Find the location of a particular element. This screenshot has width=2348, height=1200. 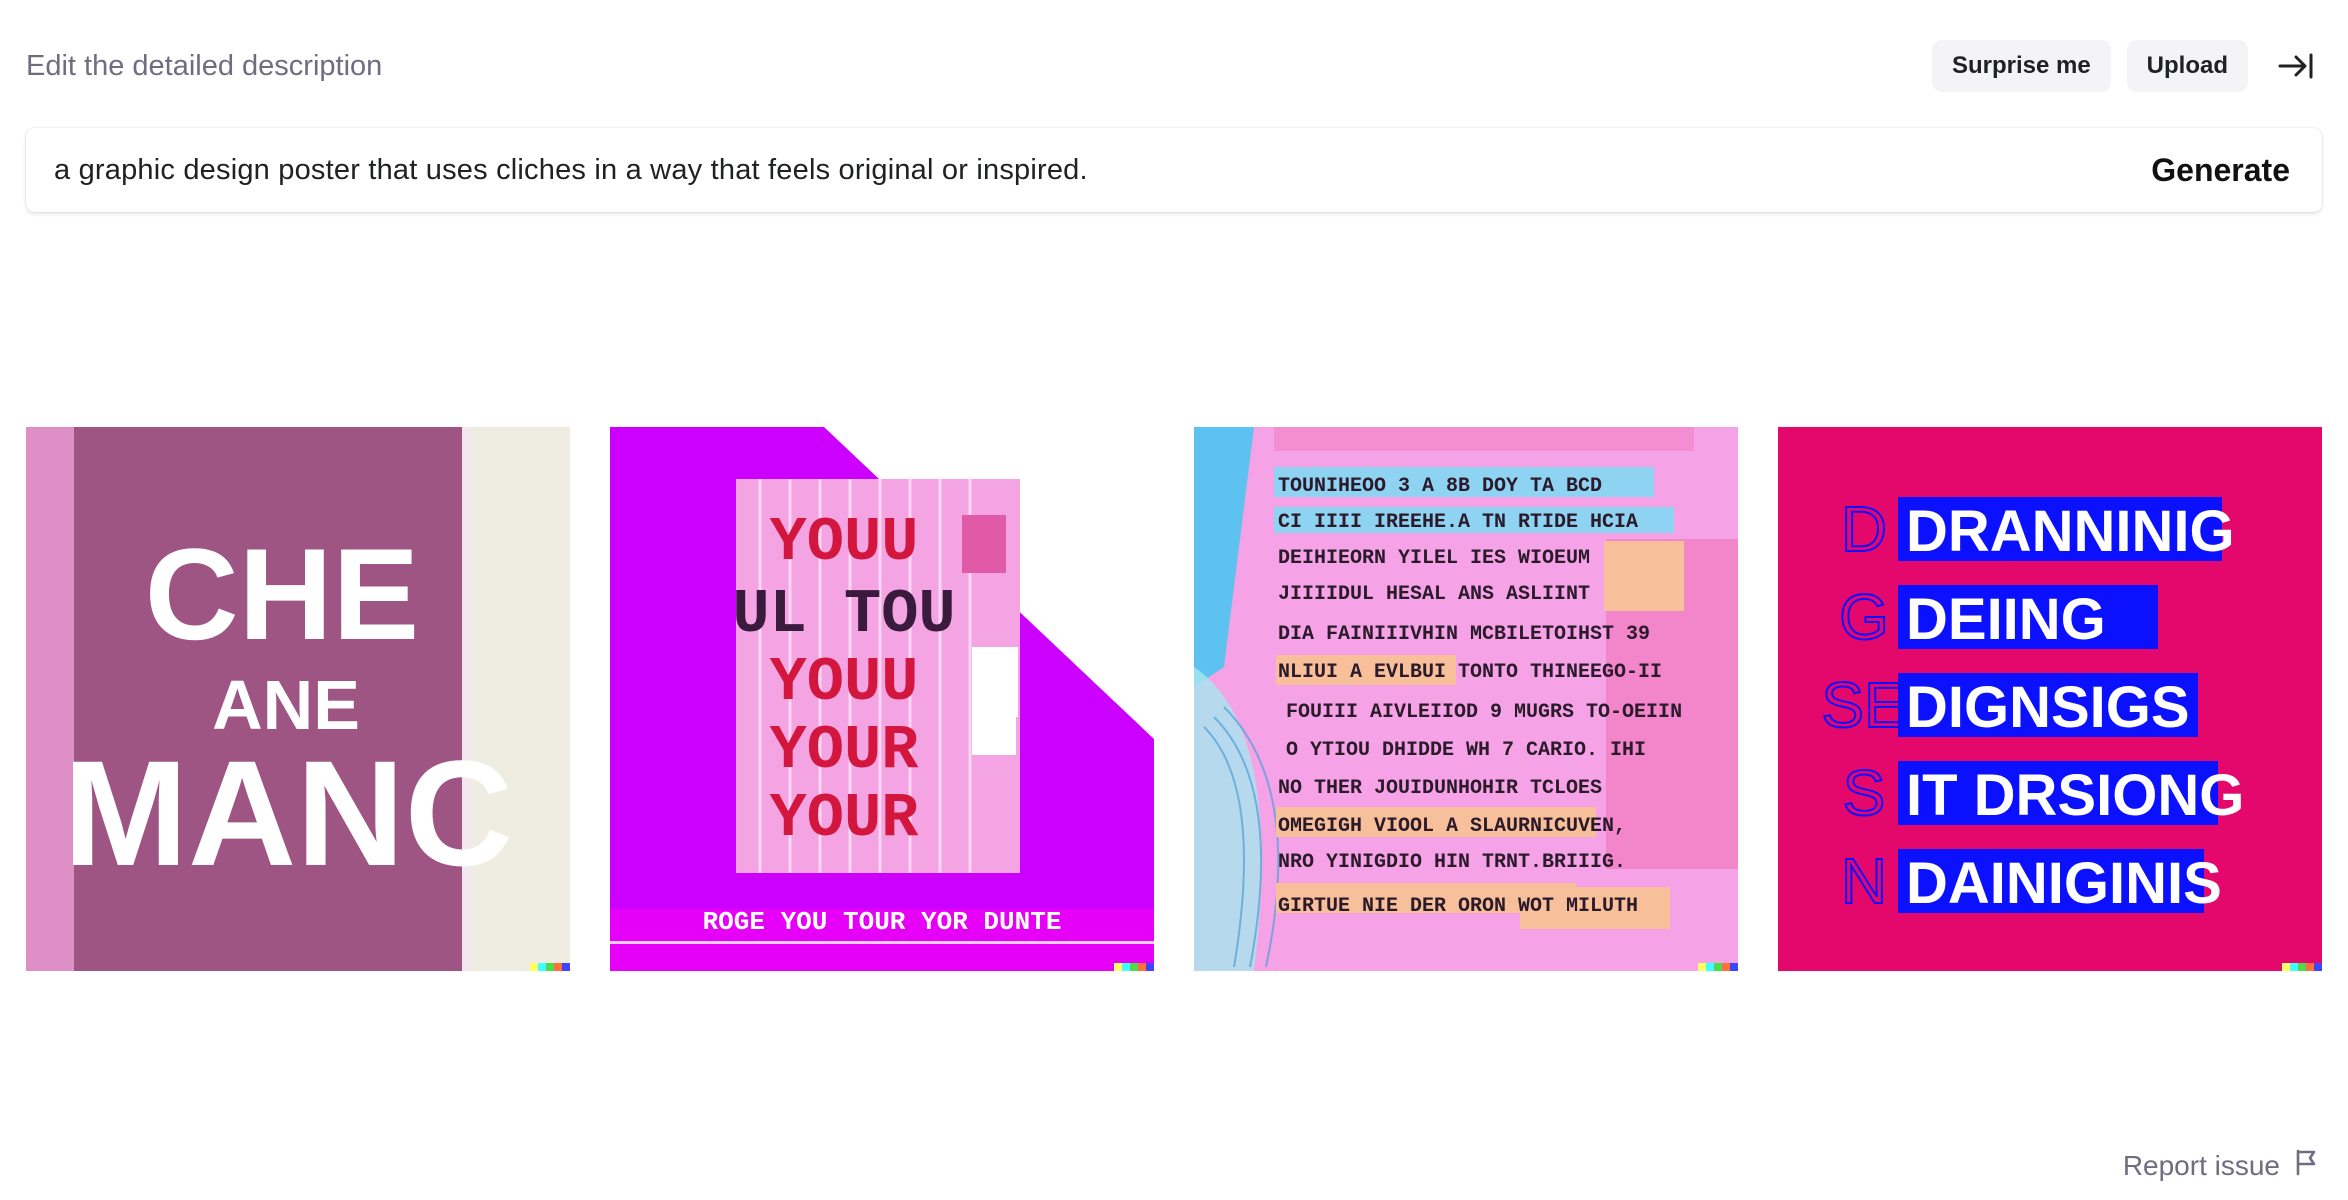

poster-2-caption: ROGE YOU TOUR YOR DUNTE is located at coordinates (882, 922).